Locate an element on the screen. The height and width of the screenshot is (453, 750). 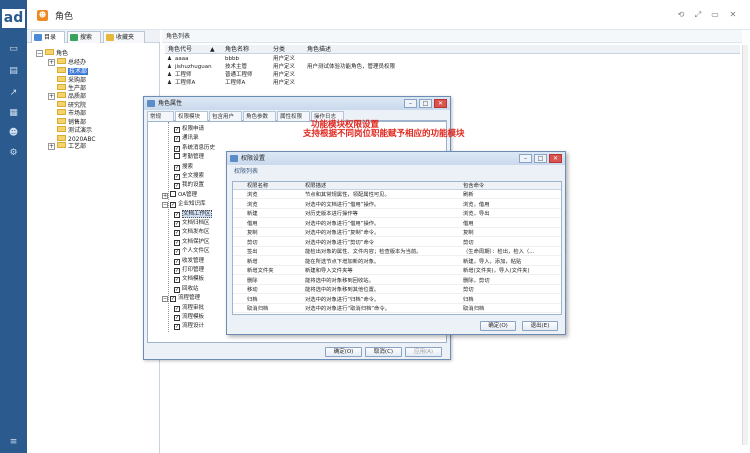
tab-directory: 目录 is located at coordinates (48, 37).